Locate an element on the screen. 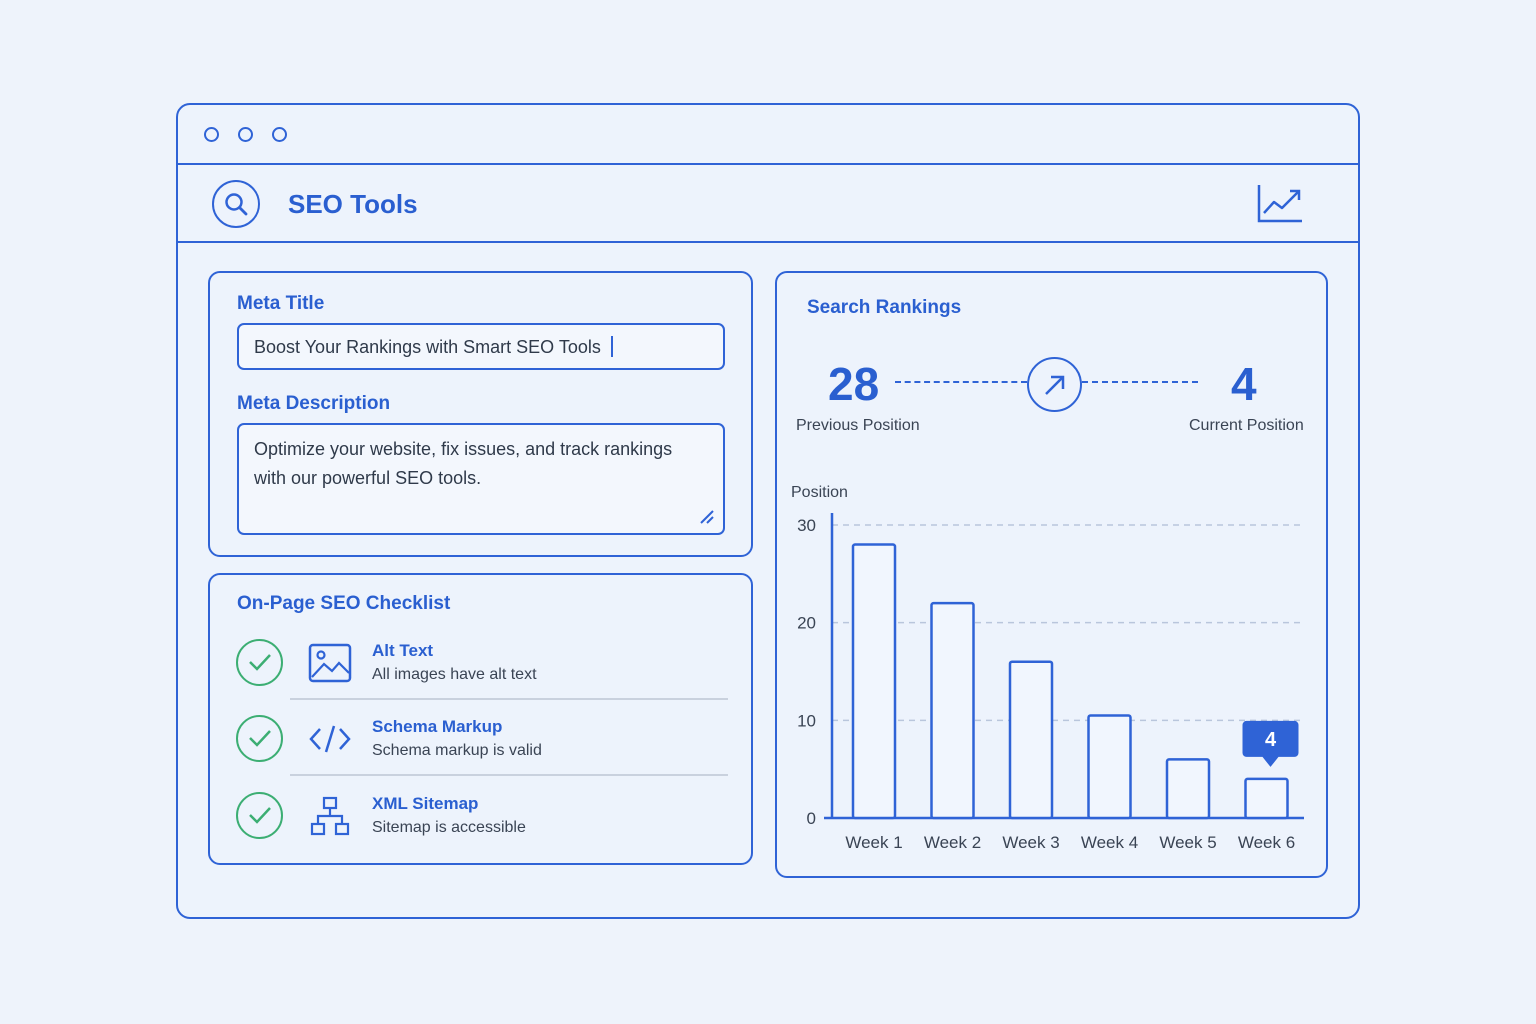  checklist-item-subtitle: Sitemap is accessible is located at coordinates (449, 827).